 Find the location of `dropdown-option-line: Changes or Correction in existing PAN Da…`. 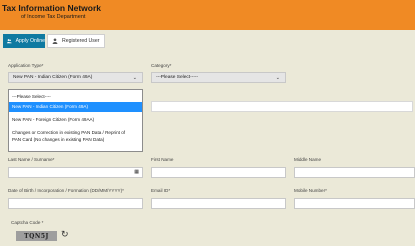

dropdown-option-line: Changes or Correction in existing PAN Da… is located at coordinates (69, 132).